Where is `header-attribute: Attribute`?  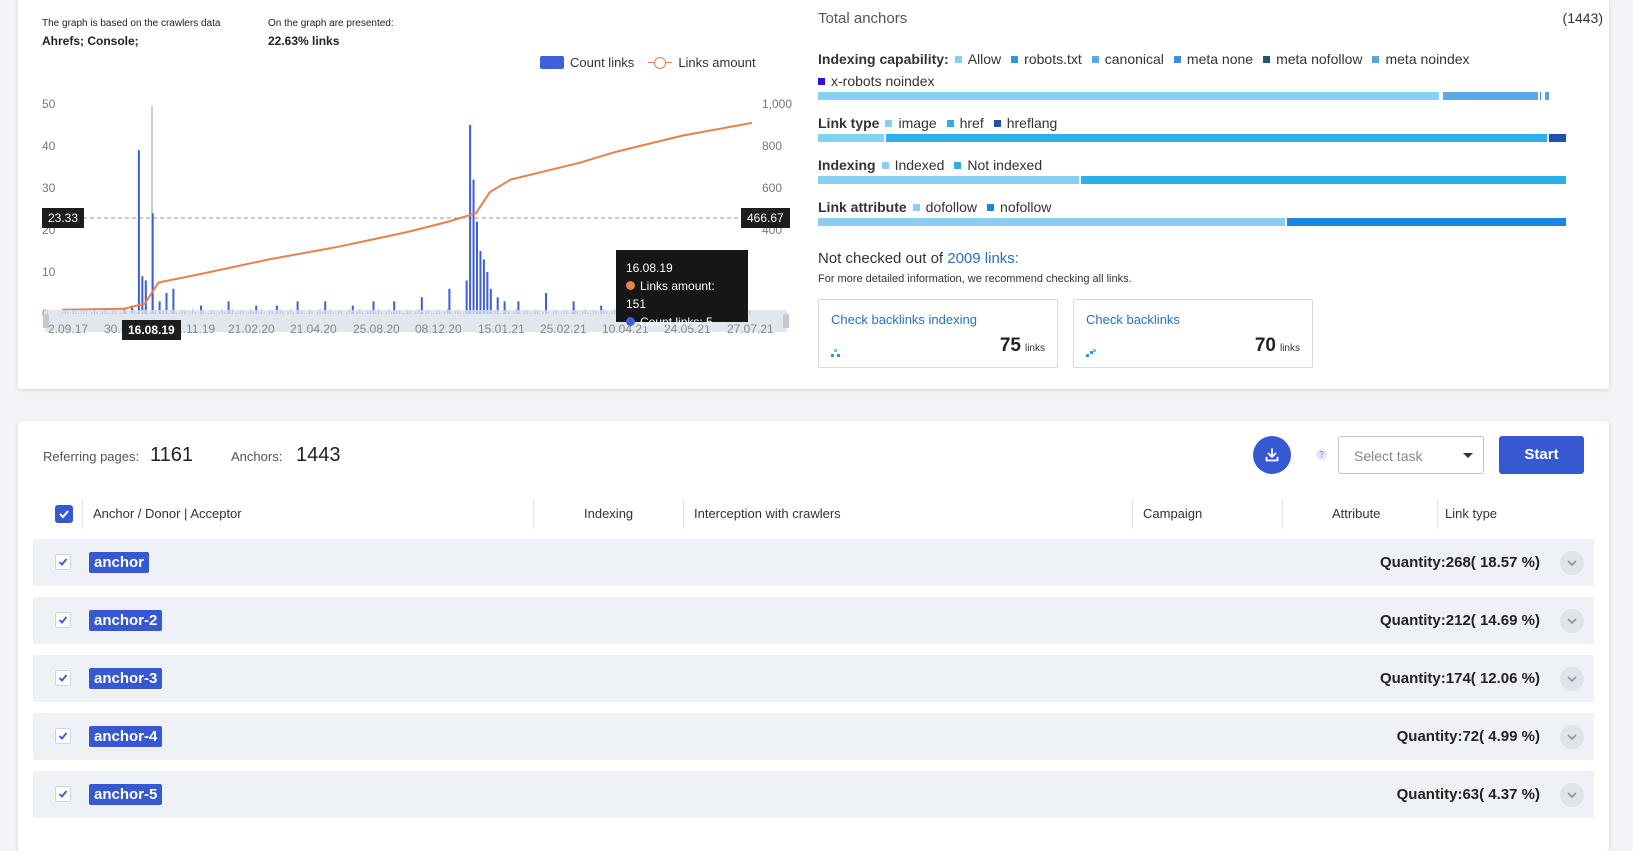 header-attribute: Attribute is located at coordinates (1356, 514).